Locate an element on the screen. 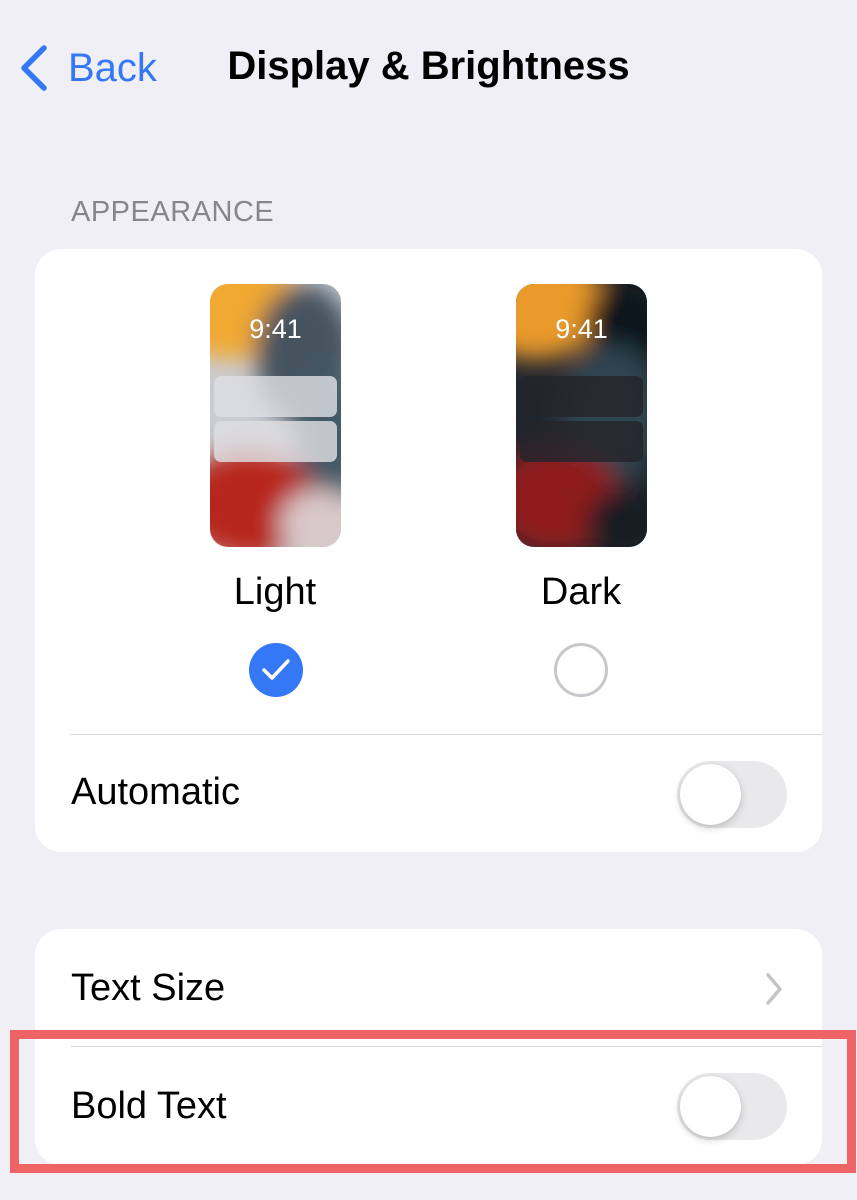 The image size is (857, 1200). checkmark-icon is located at coordinates (276, 669).